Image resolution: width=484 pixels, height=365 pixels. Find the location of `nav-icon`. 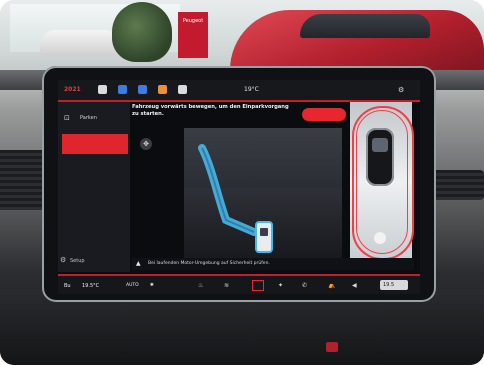

nav-icon is located at coordinates (162, 89).